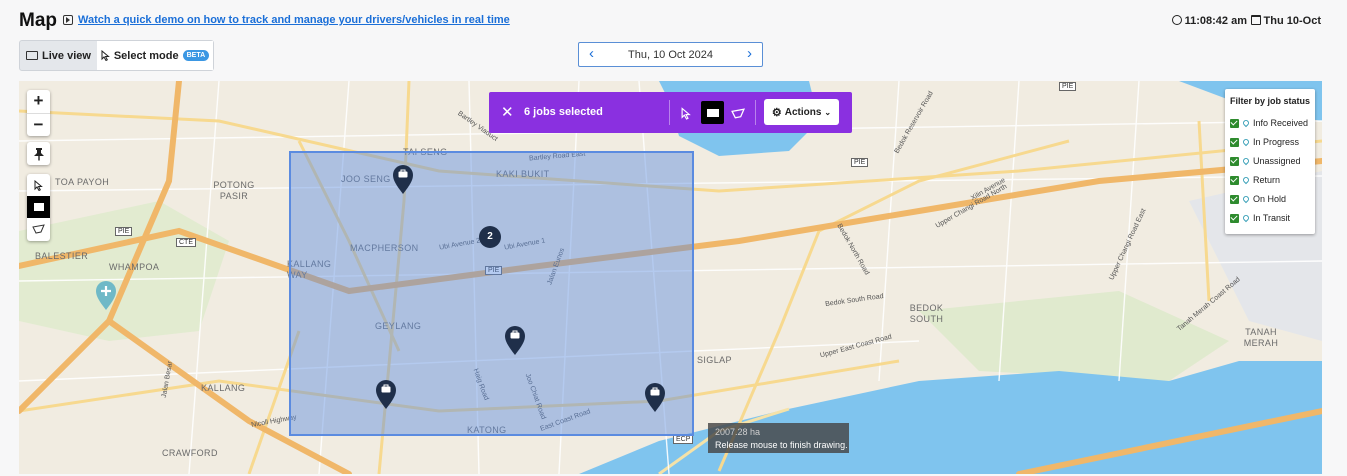 This screenshot has height=476, width=1347. I want to click on place-label: BEDOK SOUTH, so click(926, 313).